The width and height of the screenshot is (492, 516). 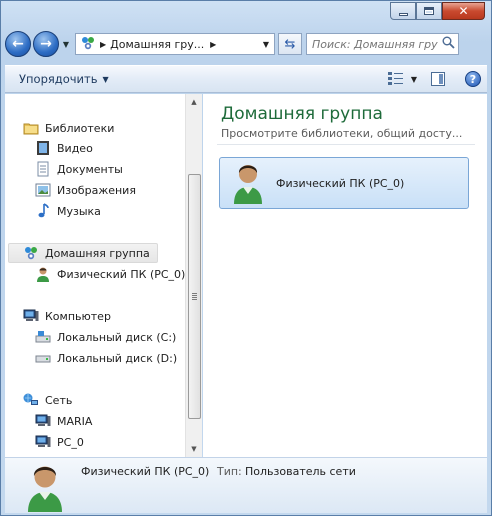 I want to click on refresh-button: ⇆, so click(x=290, y=44).